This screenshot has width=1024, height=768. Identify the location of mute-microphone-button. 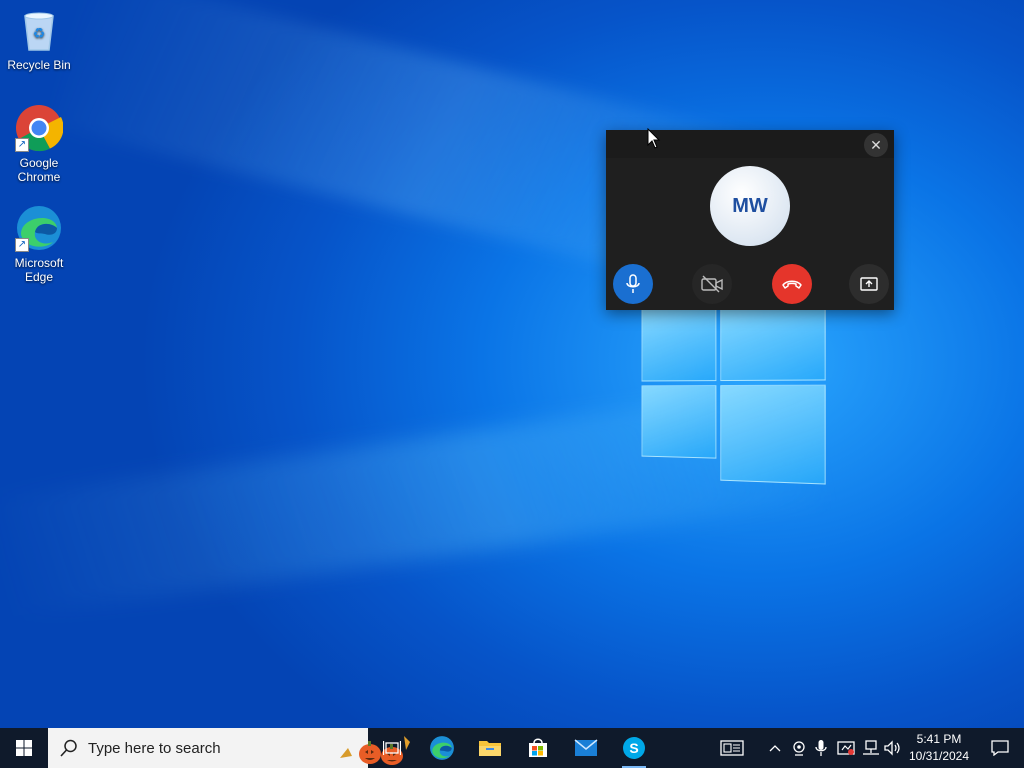
(633, 284).